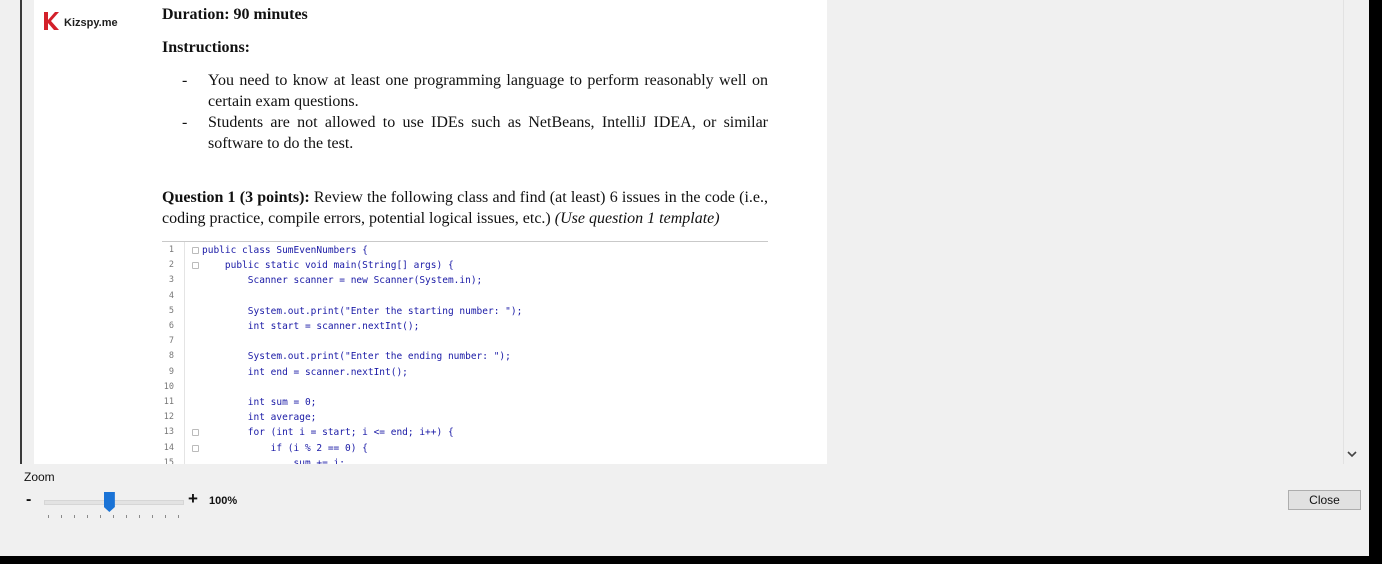 Image resolution: width=1382 pixels, height=564 pixels. What do you see at coordinates (206, 47) in the screenshot?
I see `instructions-heading: Instructions:` at bounding box center [206, 47].